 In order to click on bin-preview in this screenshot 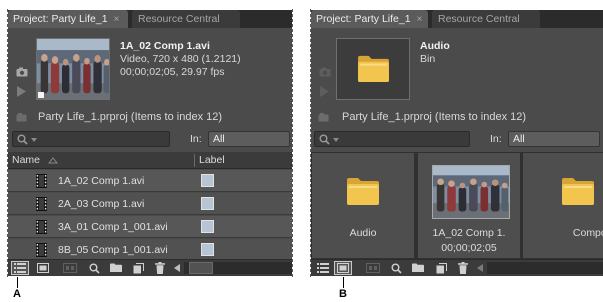, I will do `click(373, 69)`.